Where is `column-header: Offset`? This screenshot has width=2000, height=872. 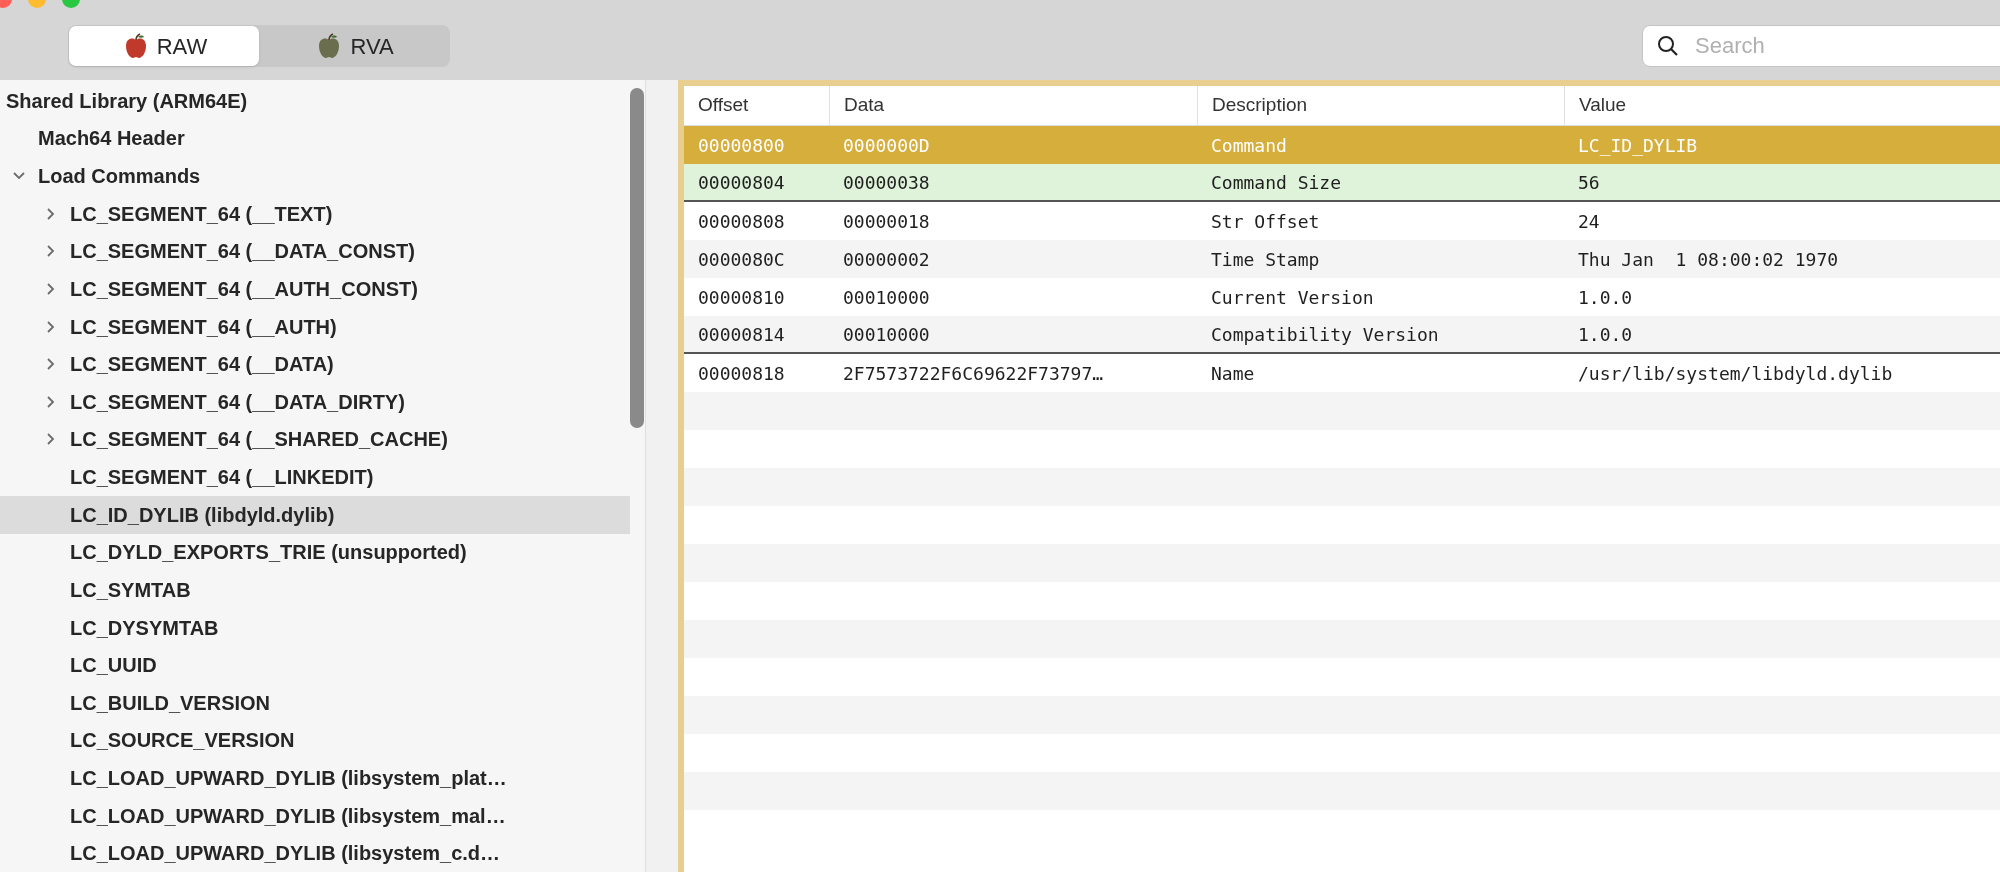
column-header: Offset is located at coordinates (723, 105).